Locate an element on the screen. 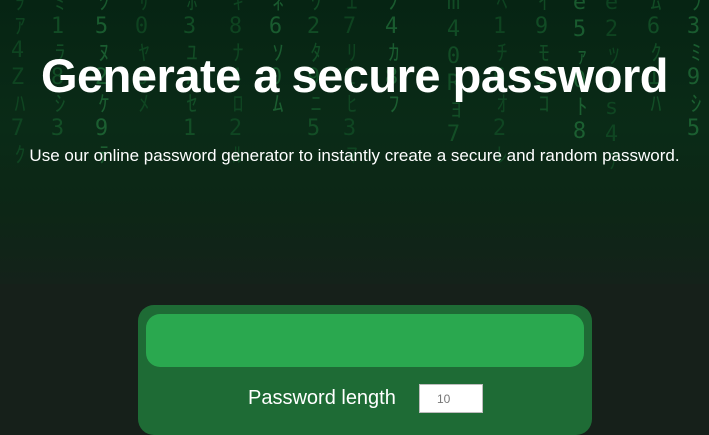  password-length-label: Password length is located at coordinates (322, 398).